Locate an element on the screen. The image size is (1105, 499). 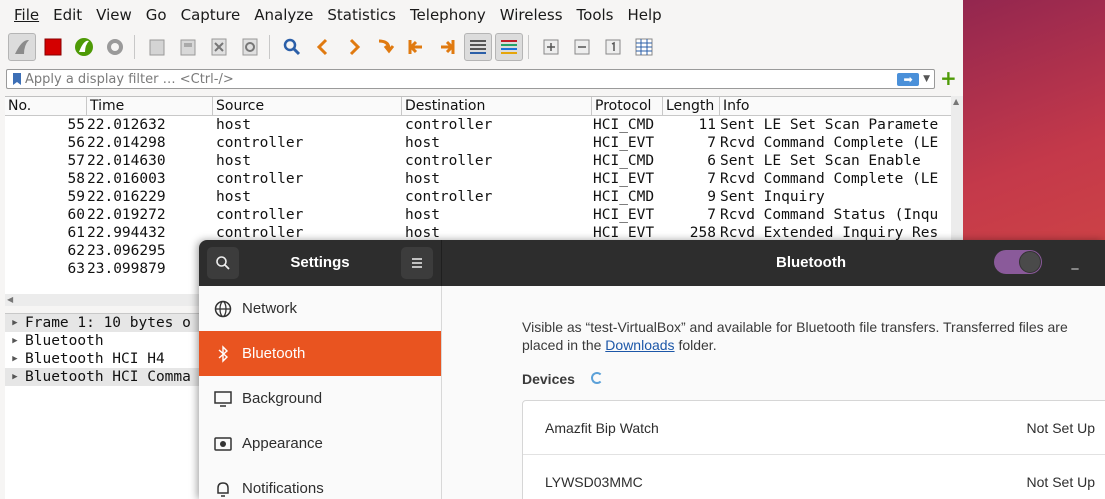
sidebar-item-label: Appearance is located at coordinates (282, 443).